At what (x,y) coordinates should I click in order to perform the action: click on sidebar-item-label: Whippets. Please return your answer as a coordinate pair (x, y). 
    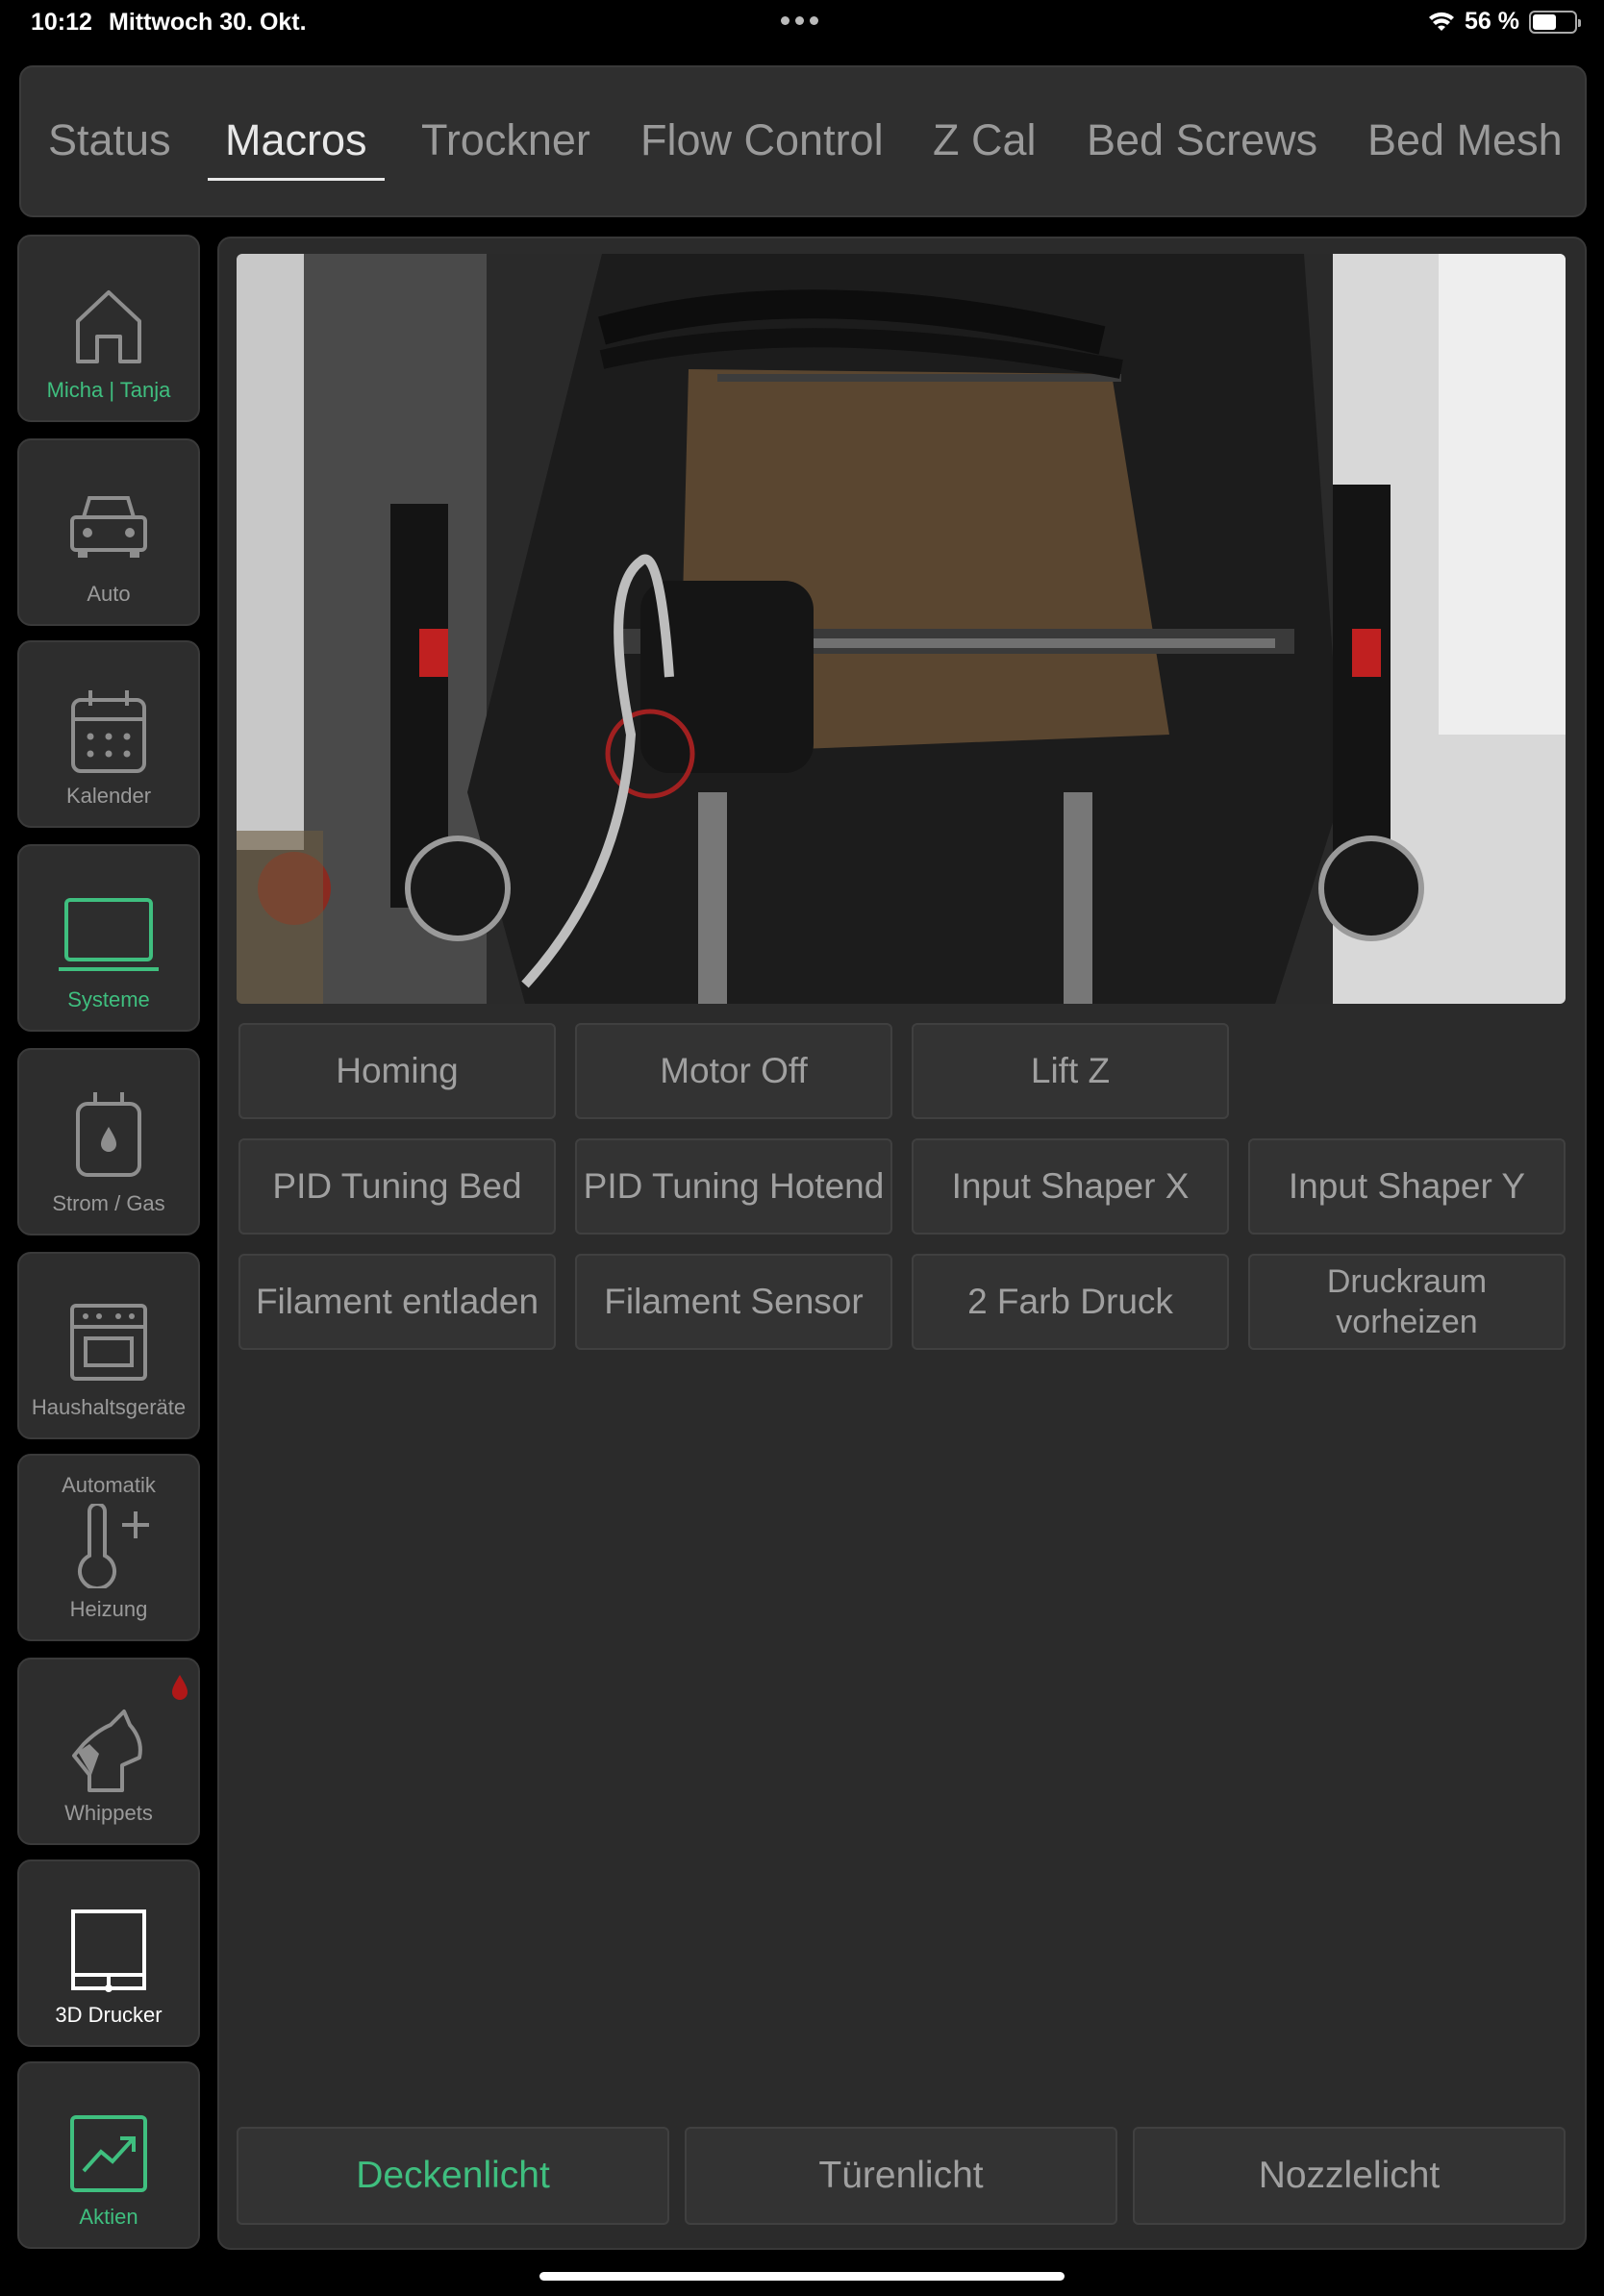
    Looking at the image, I should click on (108, 1813).